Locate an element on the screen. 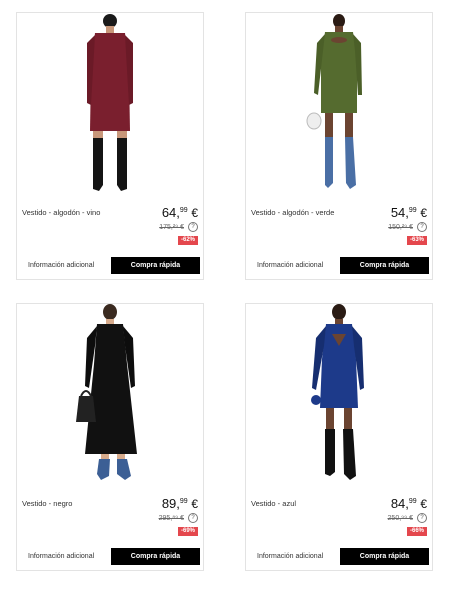 The image size is (475, 590). discount-badge: -66% is located at coordinates (416, 531).